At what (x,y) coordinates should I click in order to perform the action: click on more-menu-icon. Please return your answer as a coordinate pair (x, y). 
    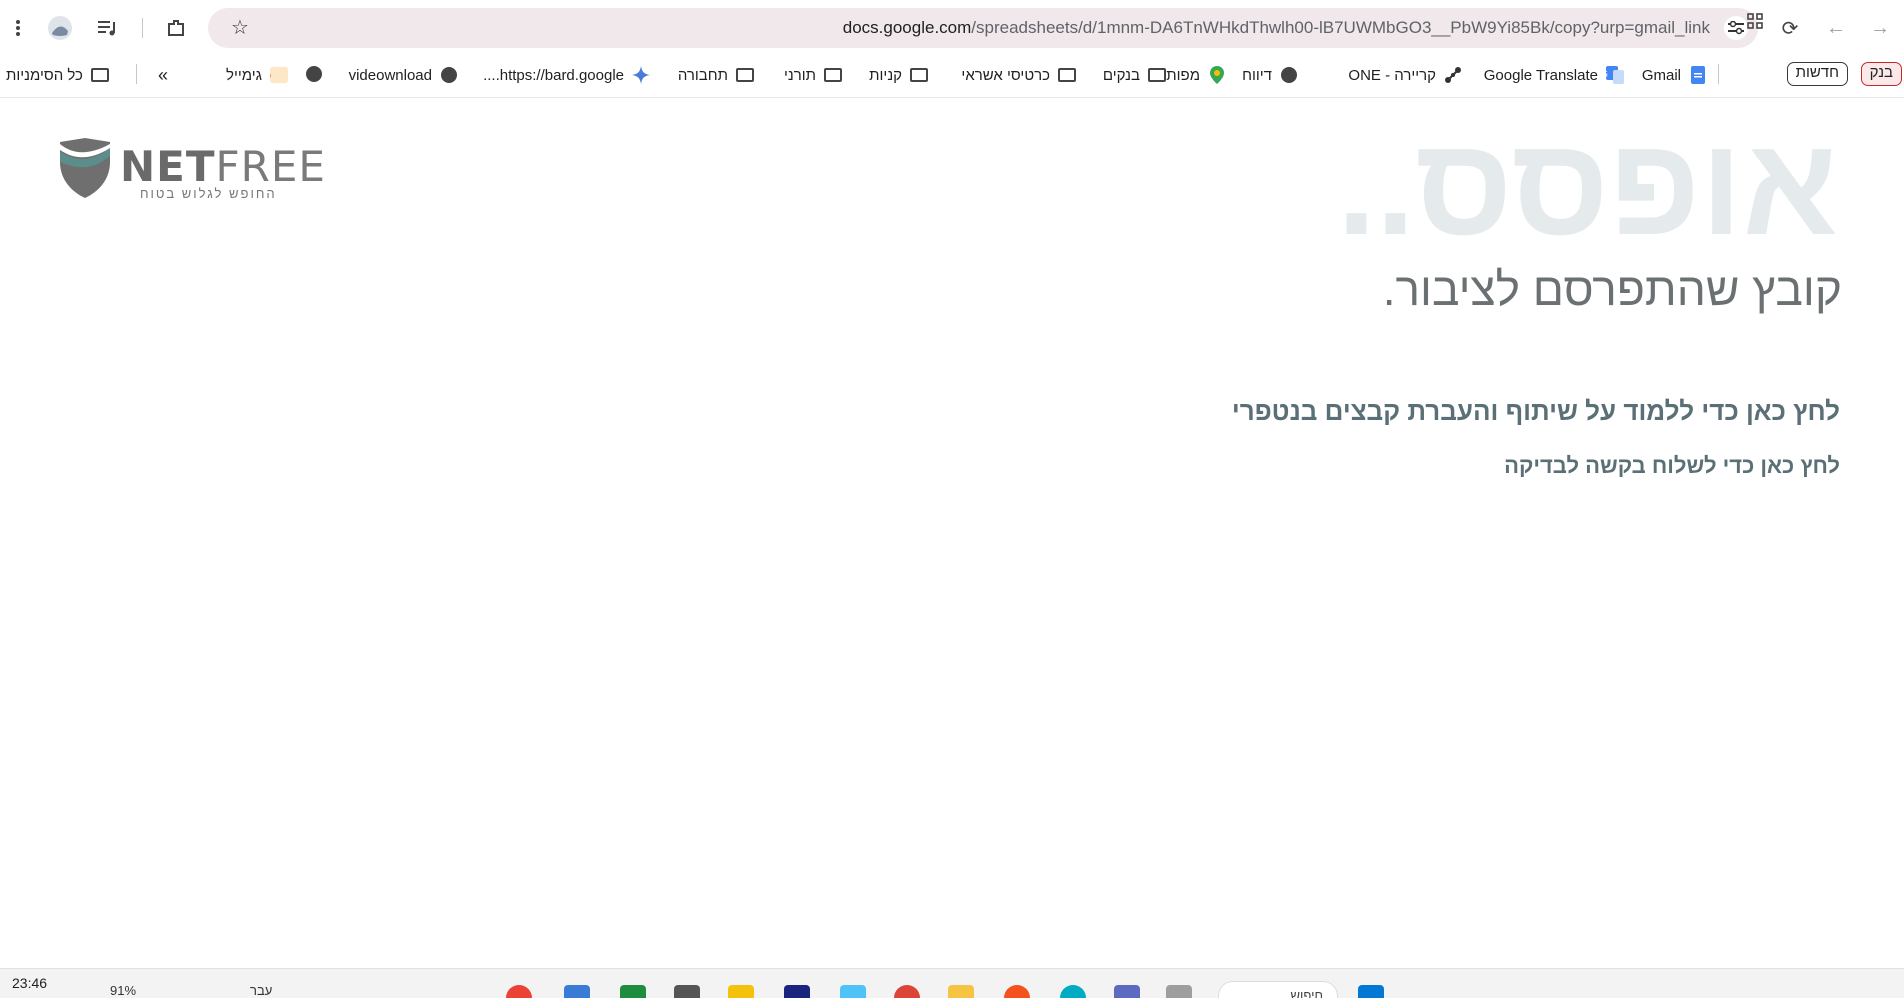
    Looking at the image, I should click on (18, 28).